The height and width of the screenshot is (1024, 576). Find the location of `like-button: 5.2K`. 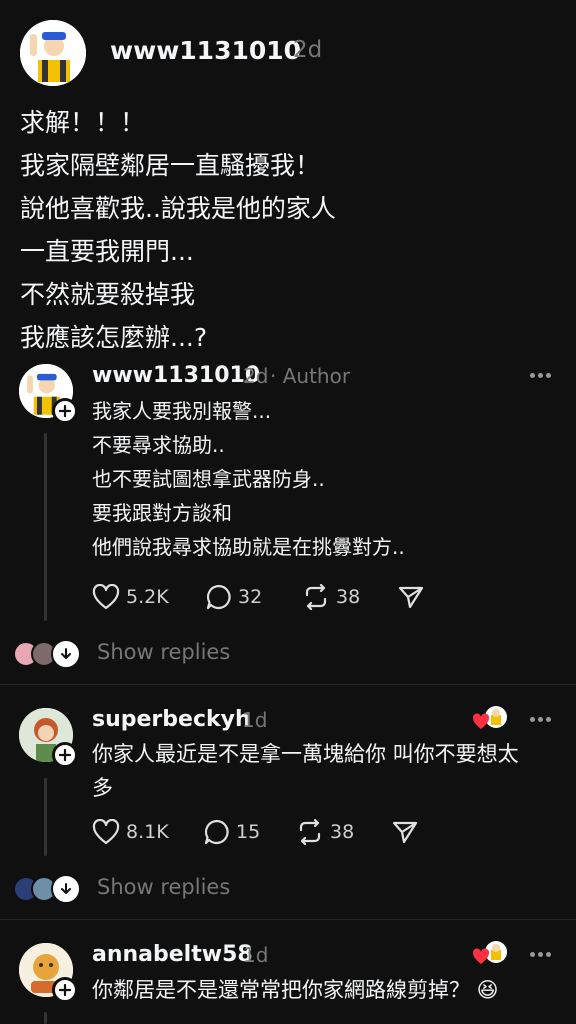

like-button: 5.2K is located at coordinates (130, 597).